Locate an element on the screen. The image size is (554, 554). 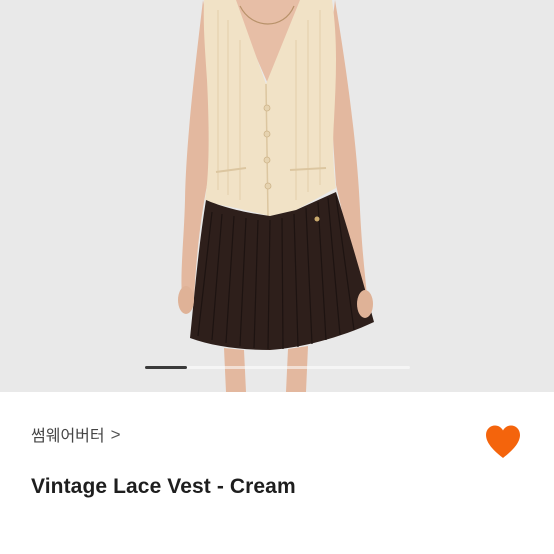
carousel-progress-fill is located at coordinates (166, 367).